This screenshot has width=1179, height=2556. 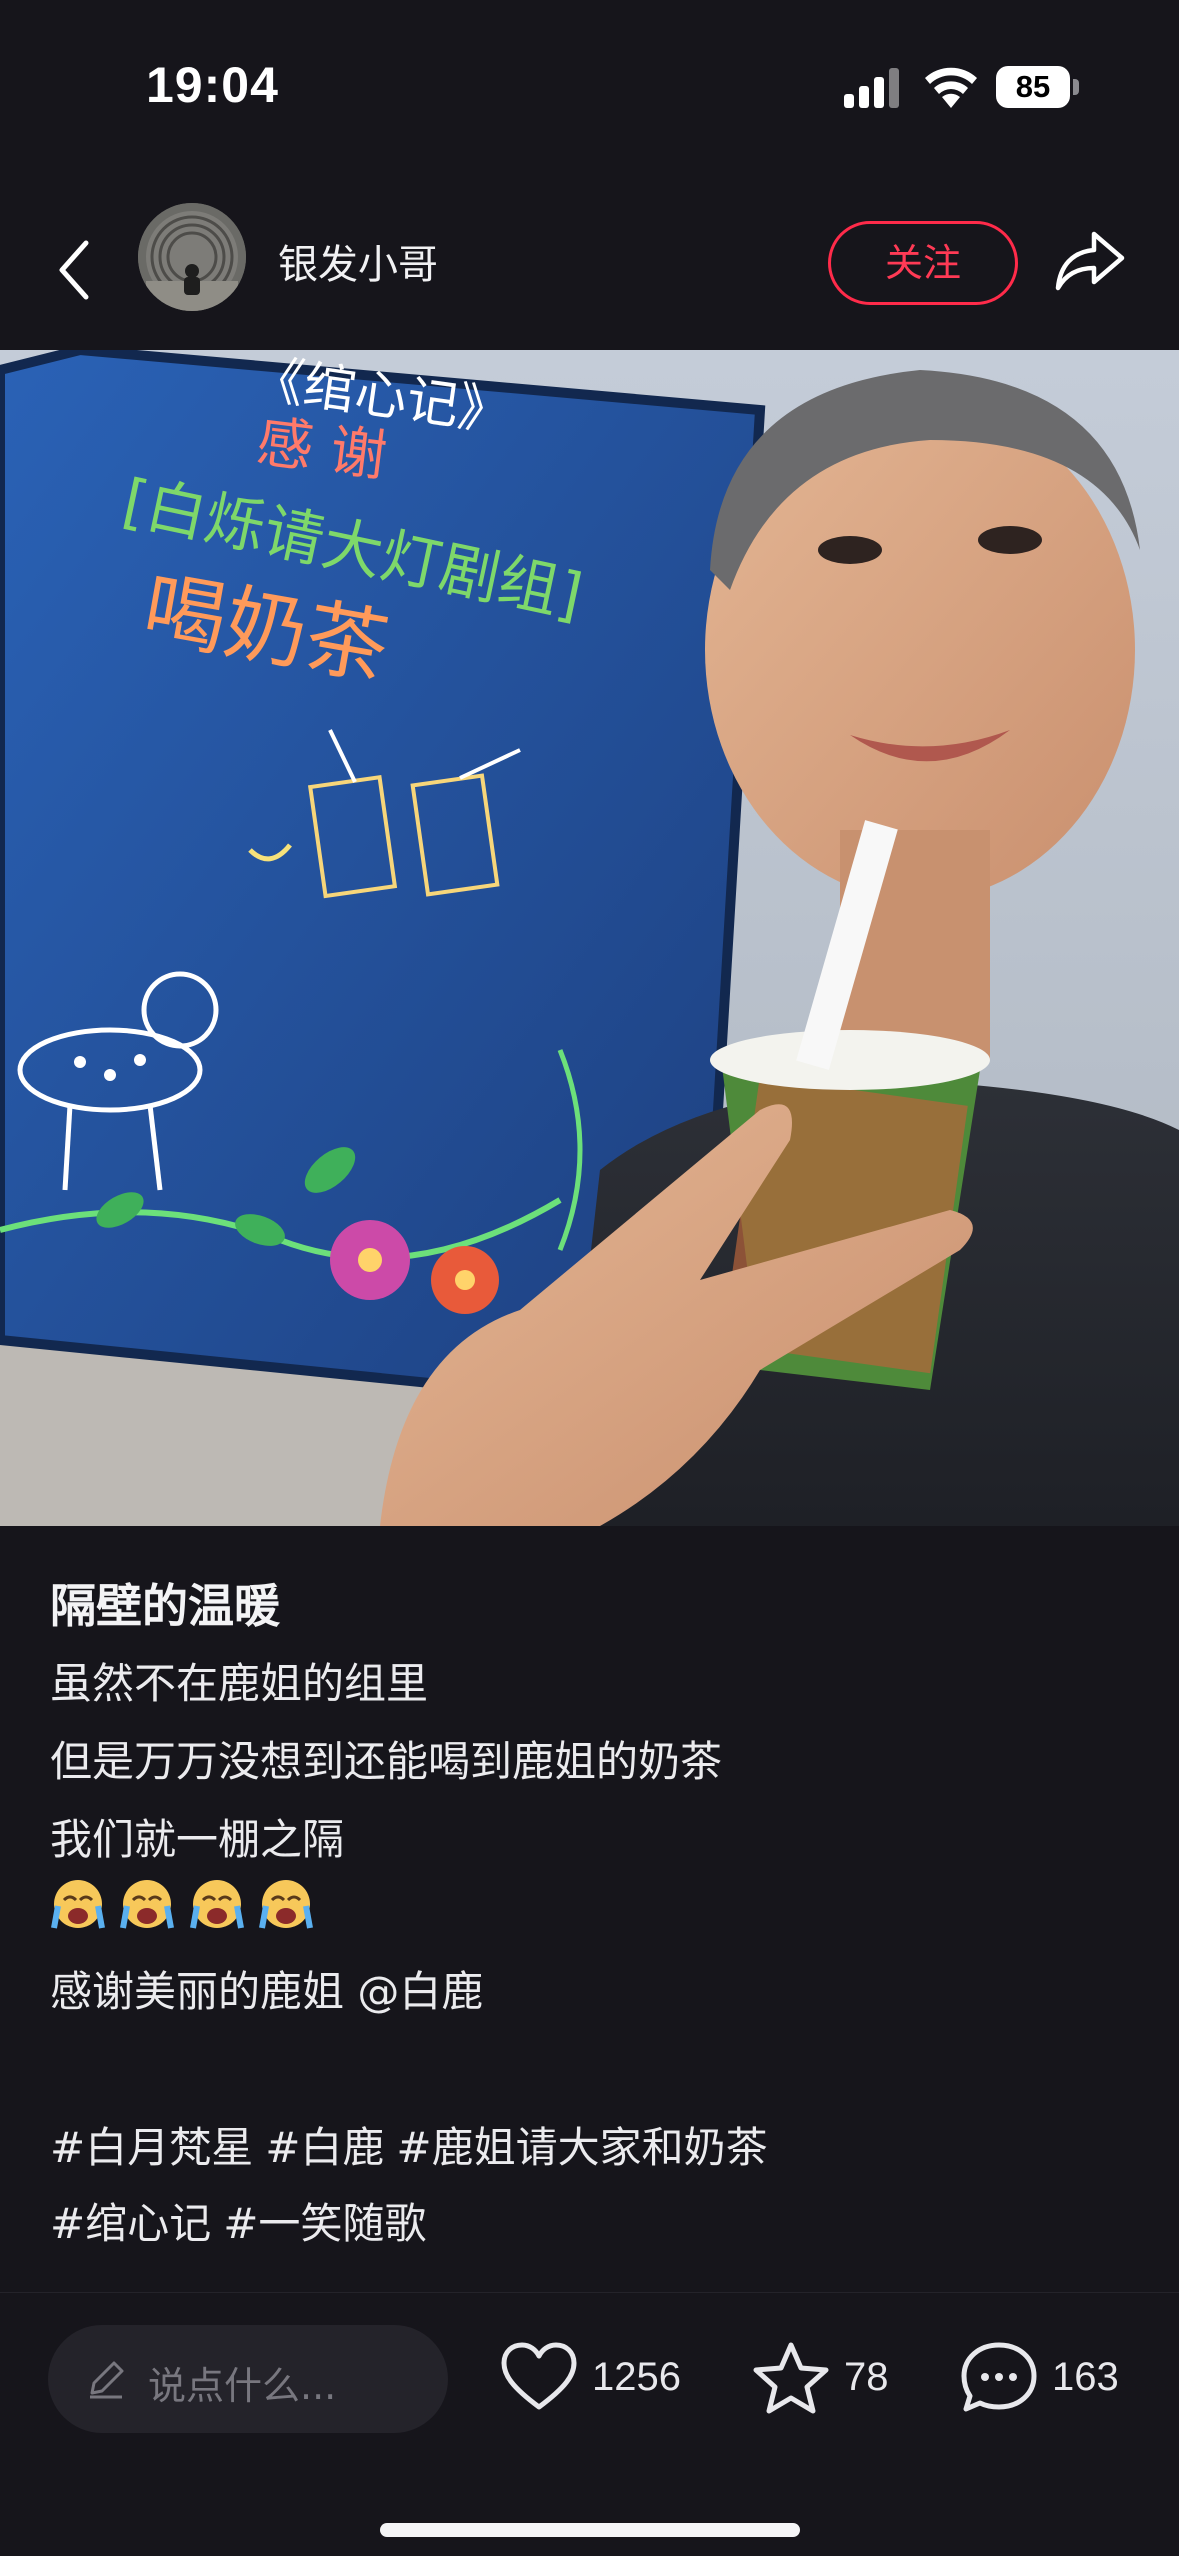 What do you see at coordinates (581, 2147) in the screenshot?
I see `hashtag-link: #鹿姐请大家和奶茶` at bounding box center [581, 2147].